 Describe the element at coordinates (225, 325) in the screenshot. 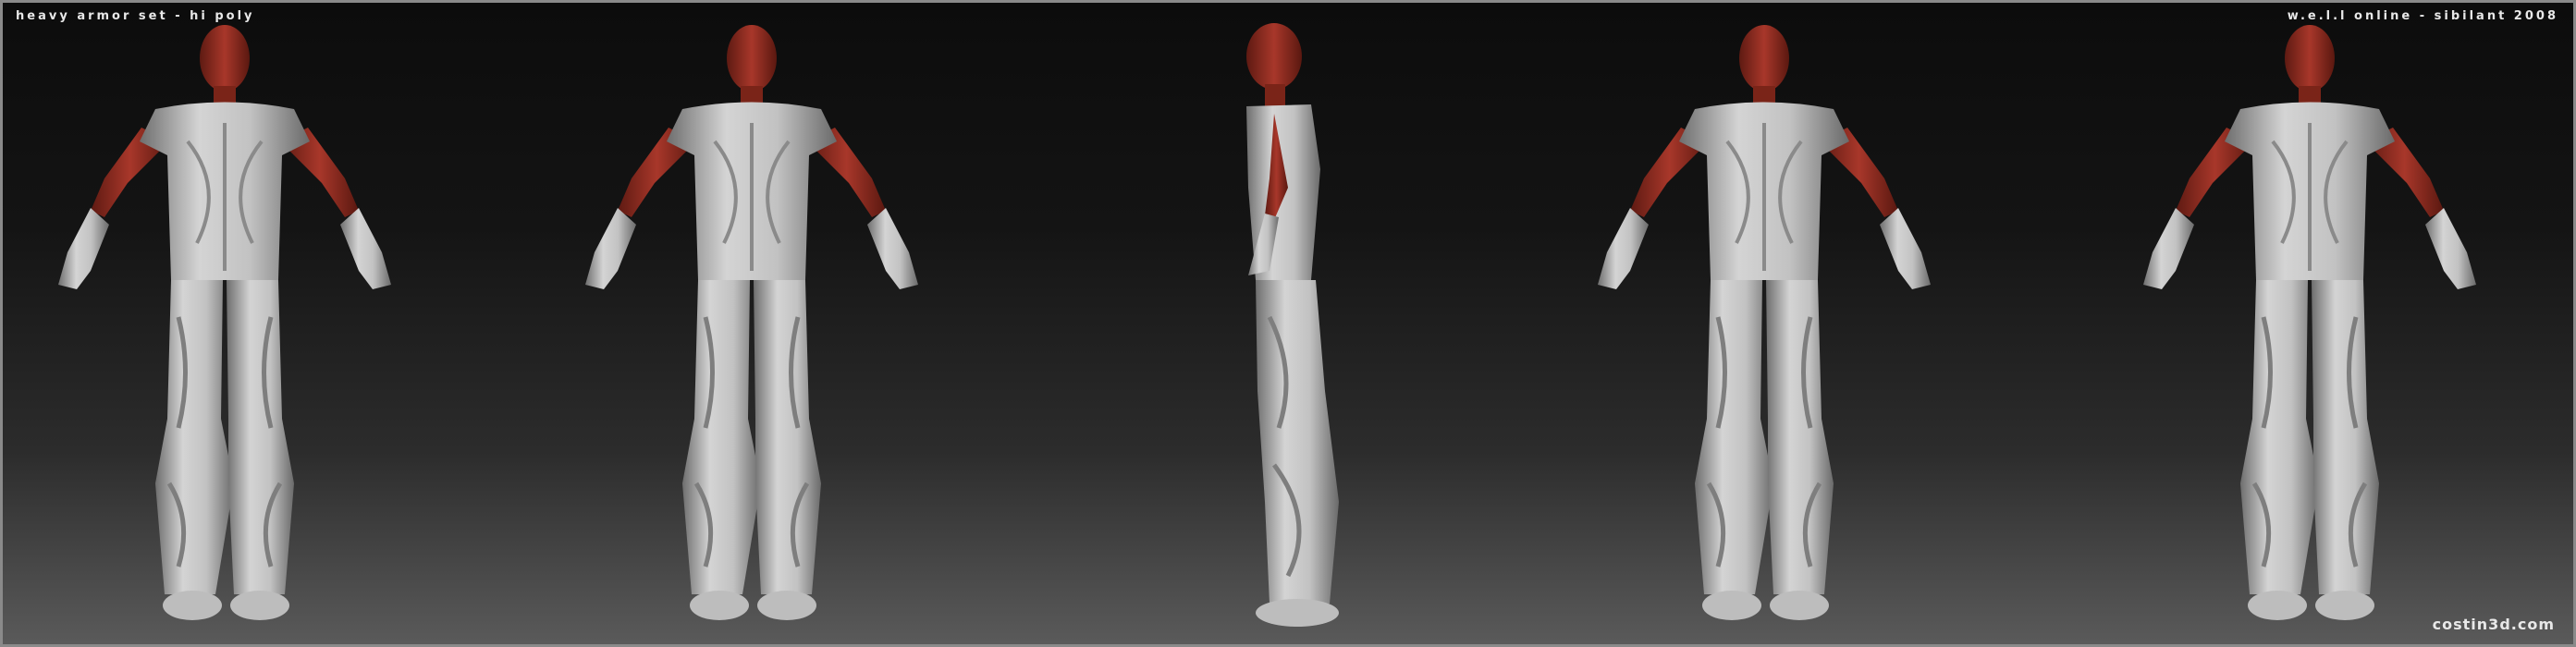

I see `armor-figure-front` at that location.